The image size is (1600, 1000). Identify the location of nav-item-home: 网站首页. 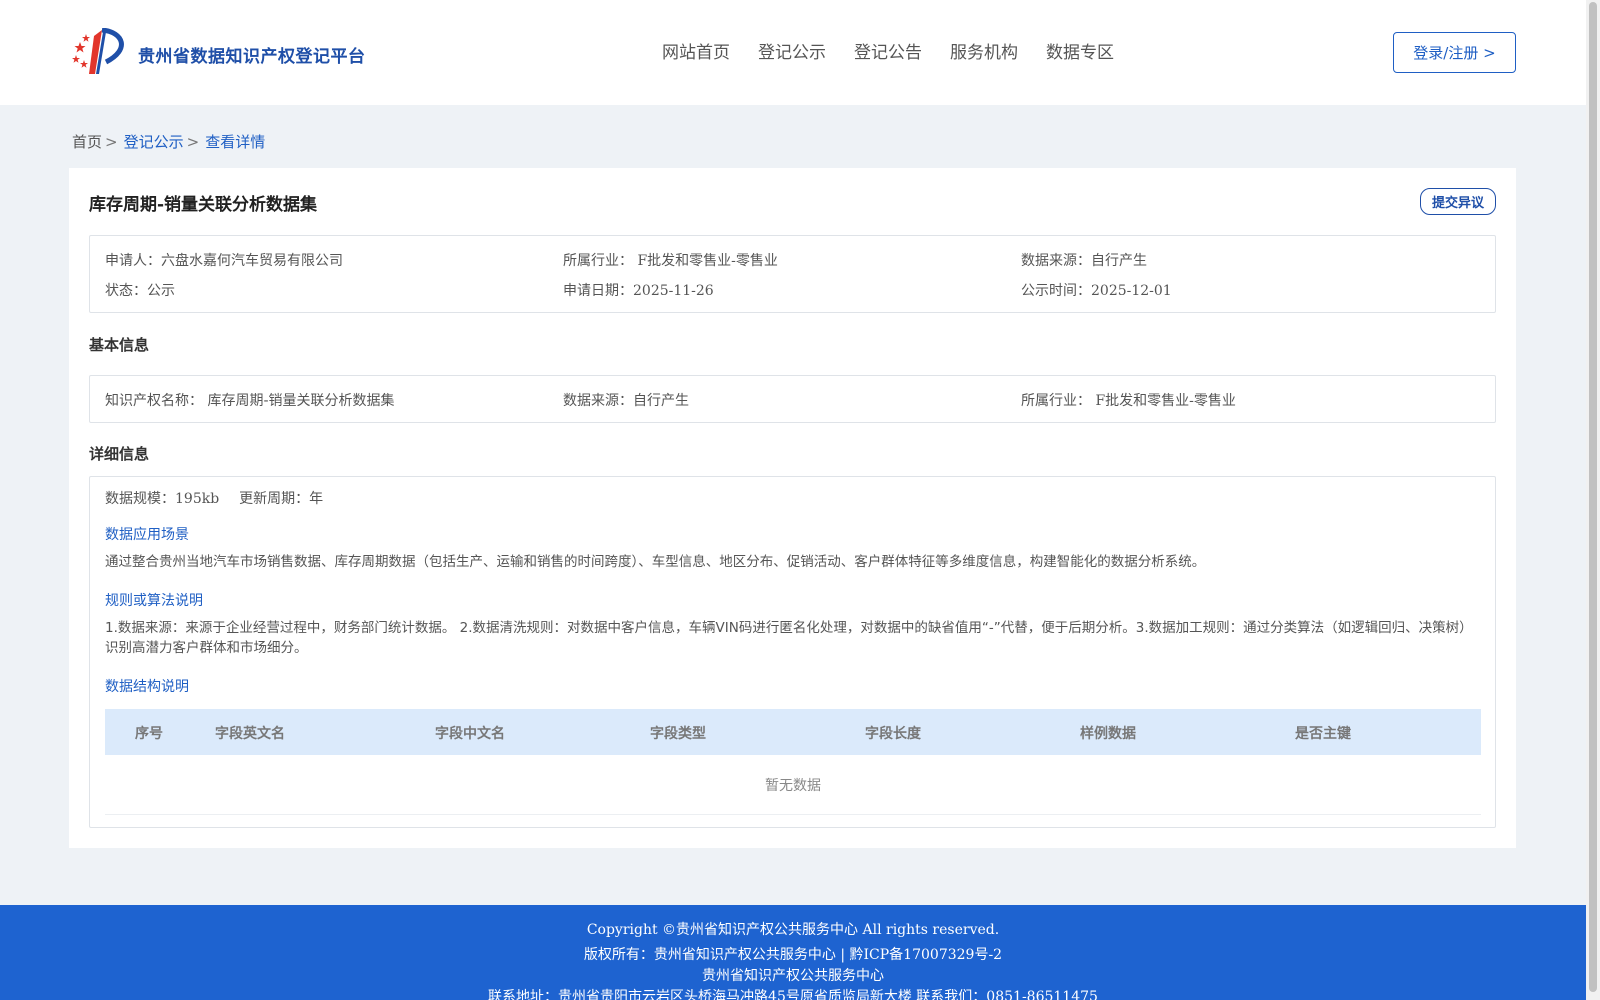
(696, 50).